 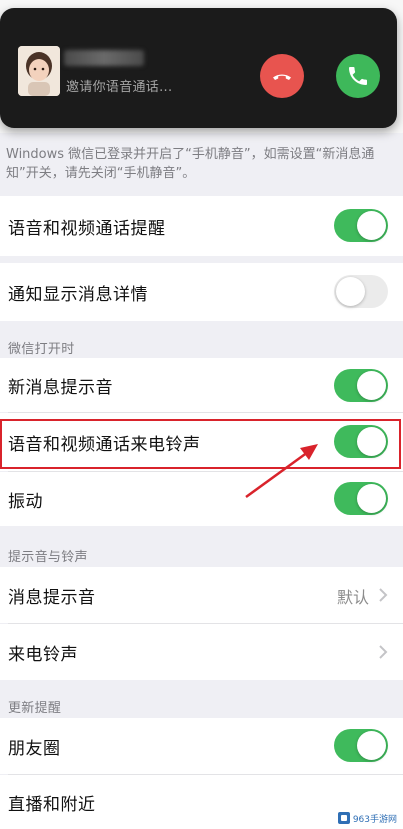 What do you see at coordinates (352, 597) in the screenshot?
I see `message-sound-value: 默认` at bounding box center [352, 597].